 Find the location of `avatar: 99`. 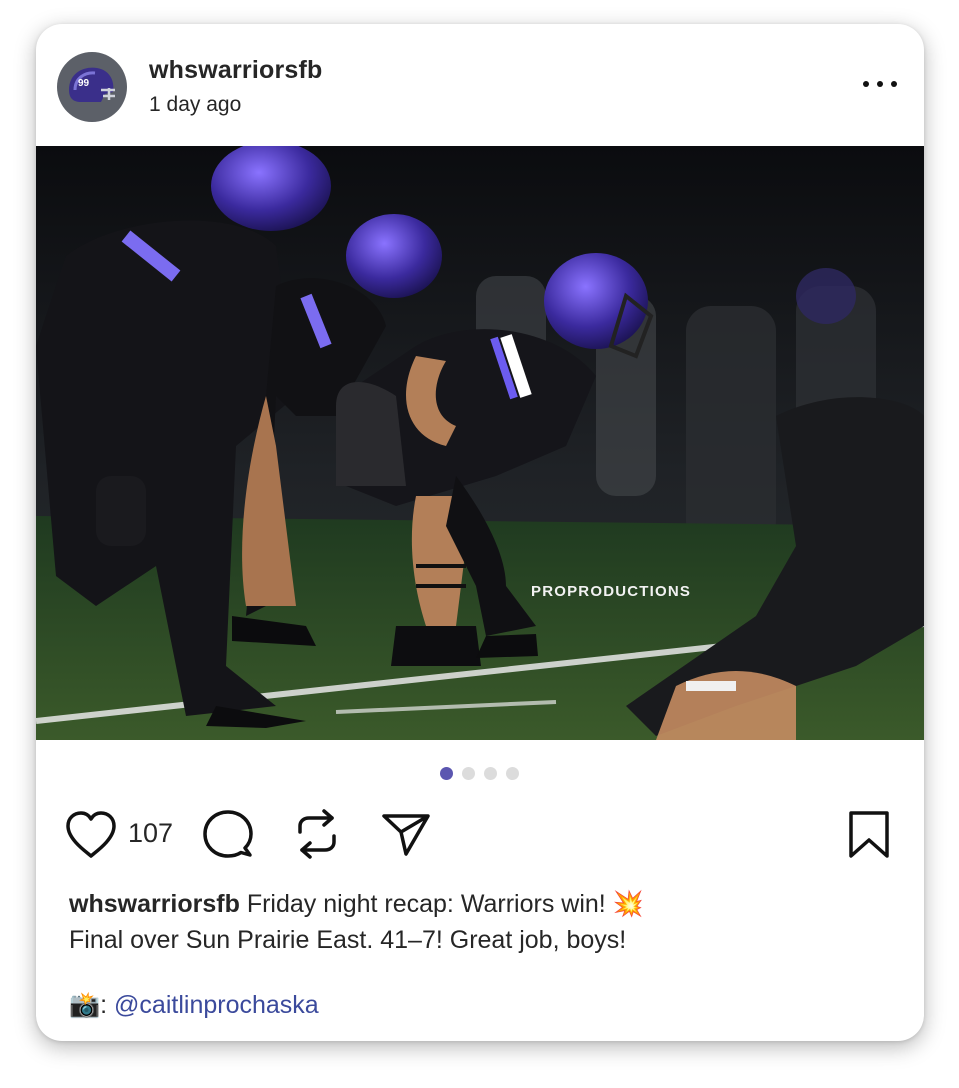

avatar: 99 is located at coordinates (92, 87).